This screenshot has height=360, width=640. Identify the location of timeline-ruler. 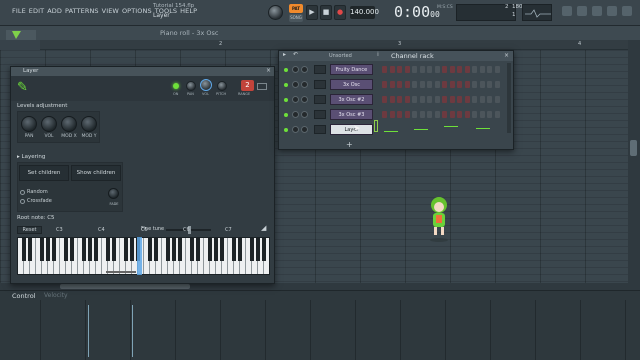
(334, 45).